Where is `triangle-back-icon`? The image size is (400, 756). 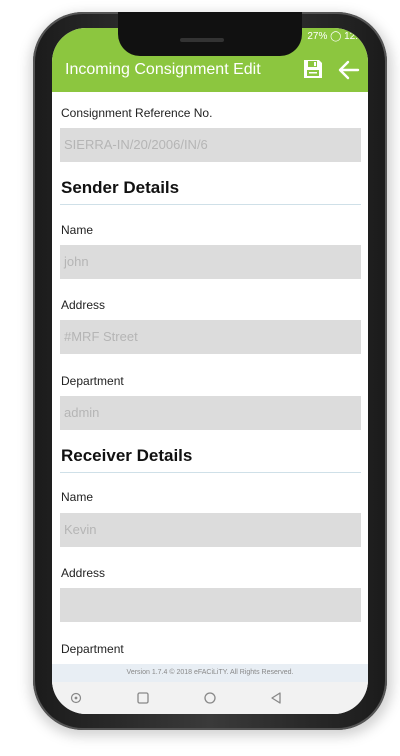
triangle-back-icon is located at coordinates (276, 698).